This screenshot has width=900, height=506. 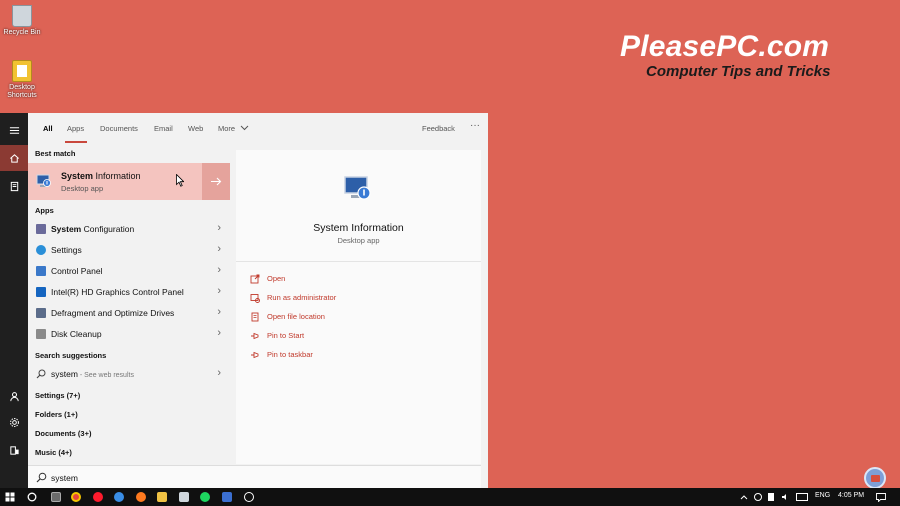 I want to click on start-search-box, so click(x=254, y=476).